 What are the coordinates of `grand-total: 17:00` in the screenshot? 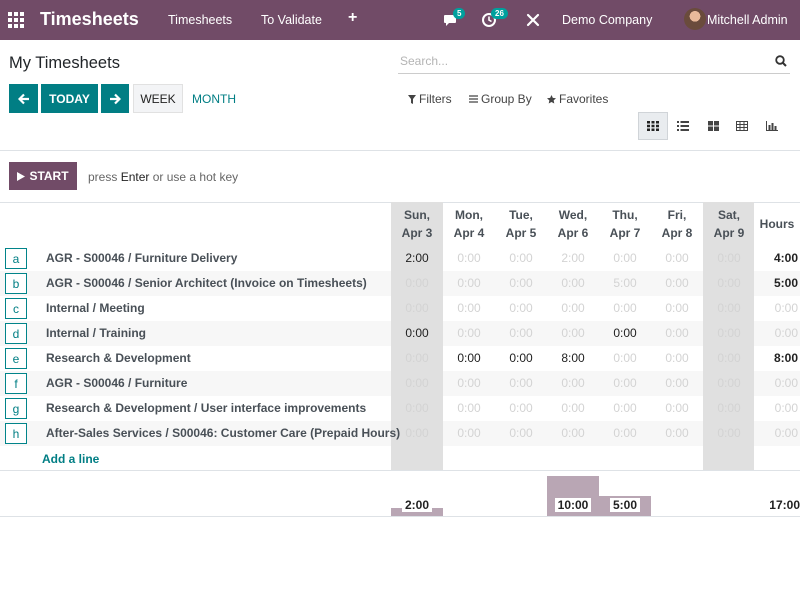 It's located at (784, 505).